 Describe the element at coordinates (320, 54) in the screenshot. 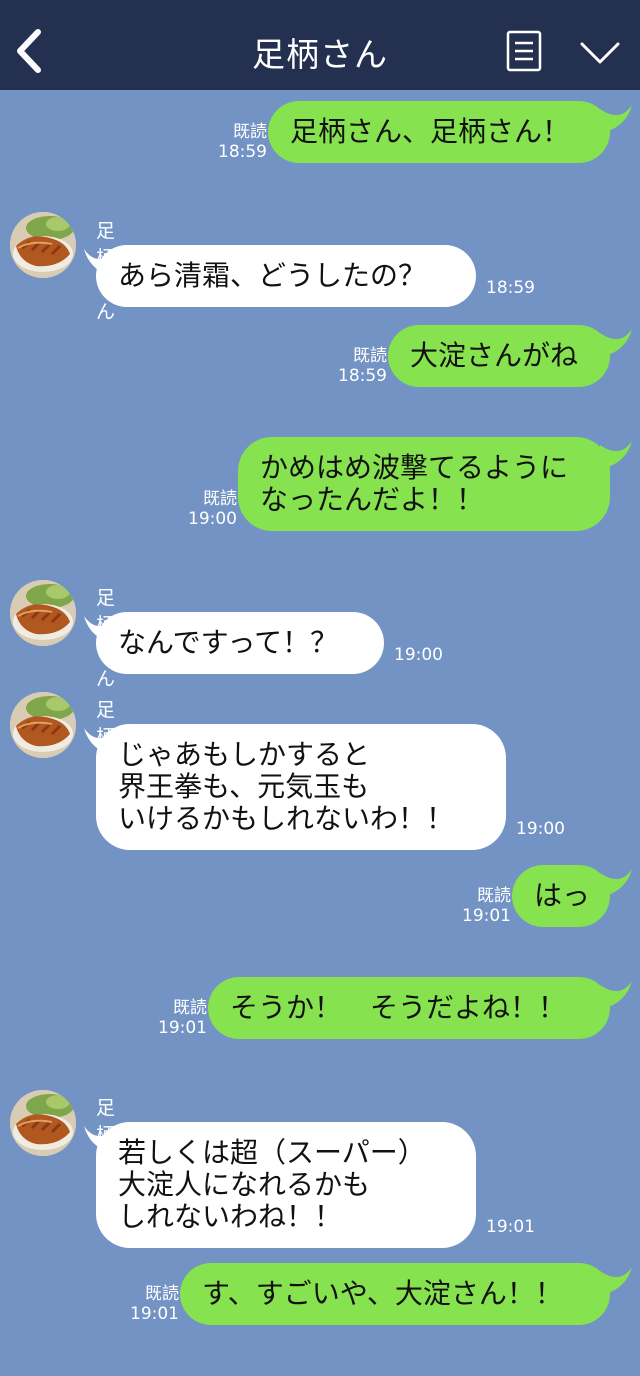

I see `chat-title: 足柄さん` at that location.